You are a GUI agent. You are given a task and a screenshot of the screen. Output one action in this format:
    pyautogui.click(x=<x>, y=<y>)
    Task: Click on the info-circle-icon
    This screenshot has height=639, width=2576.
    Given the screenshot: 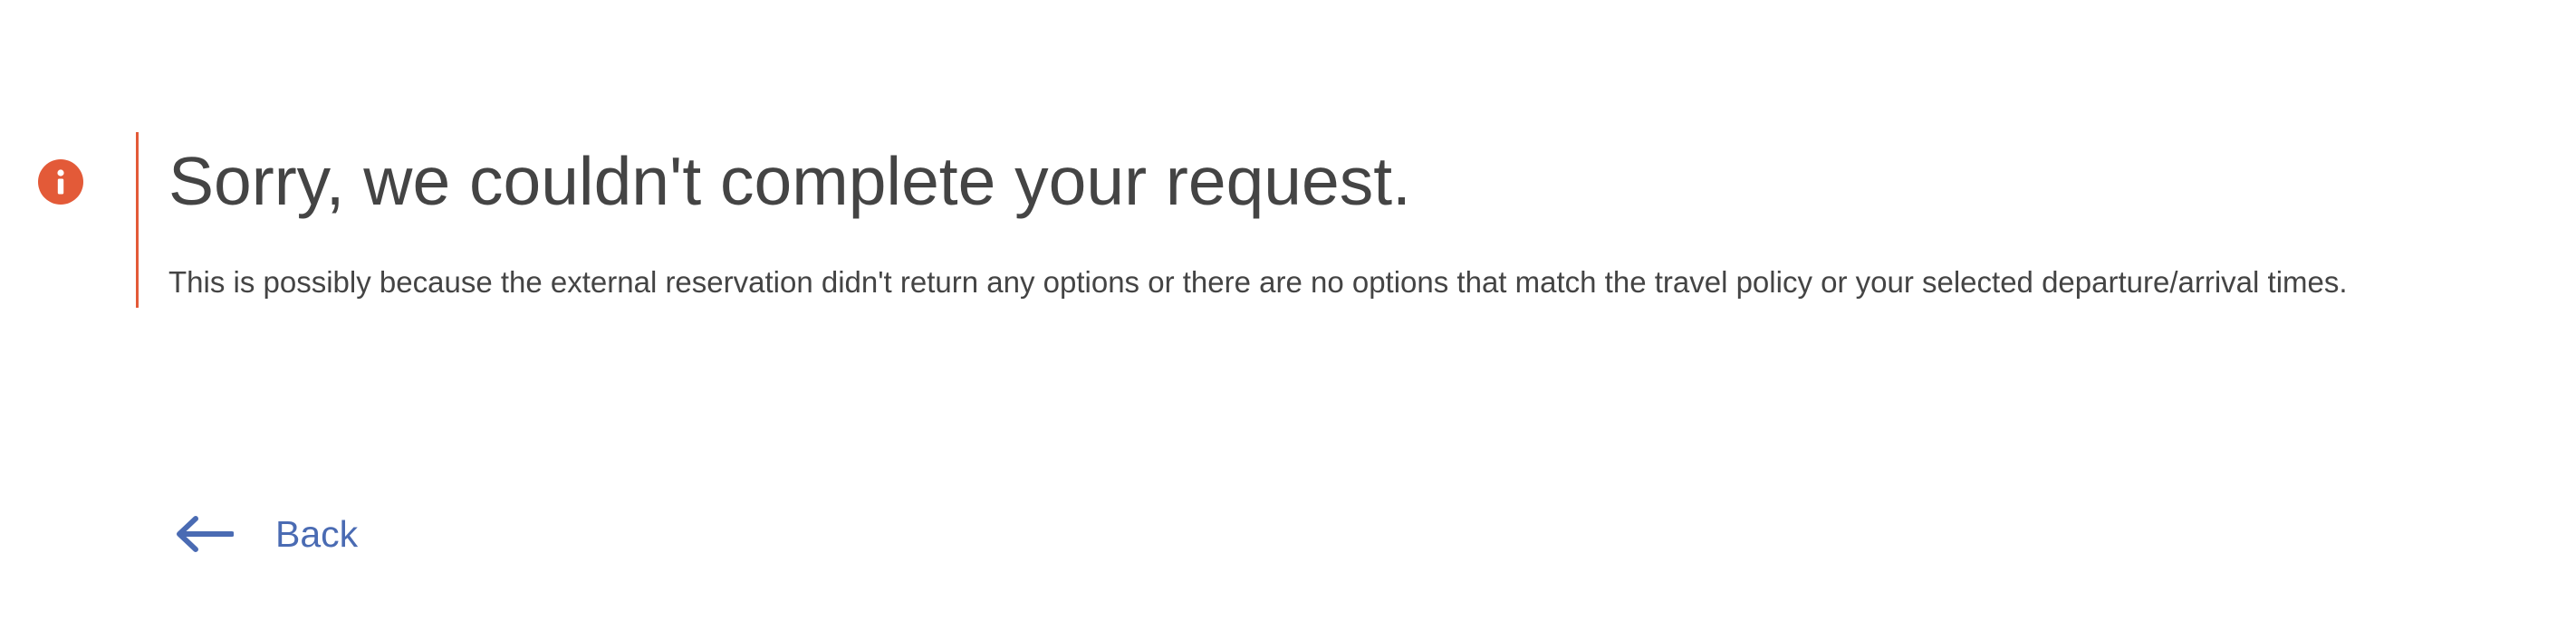 What is the action you would take?
    pyautogui.click(x=60, y=182)
    